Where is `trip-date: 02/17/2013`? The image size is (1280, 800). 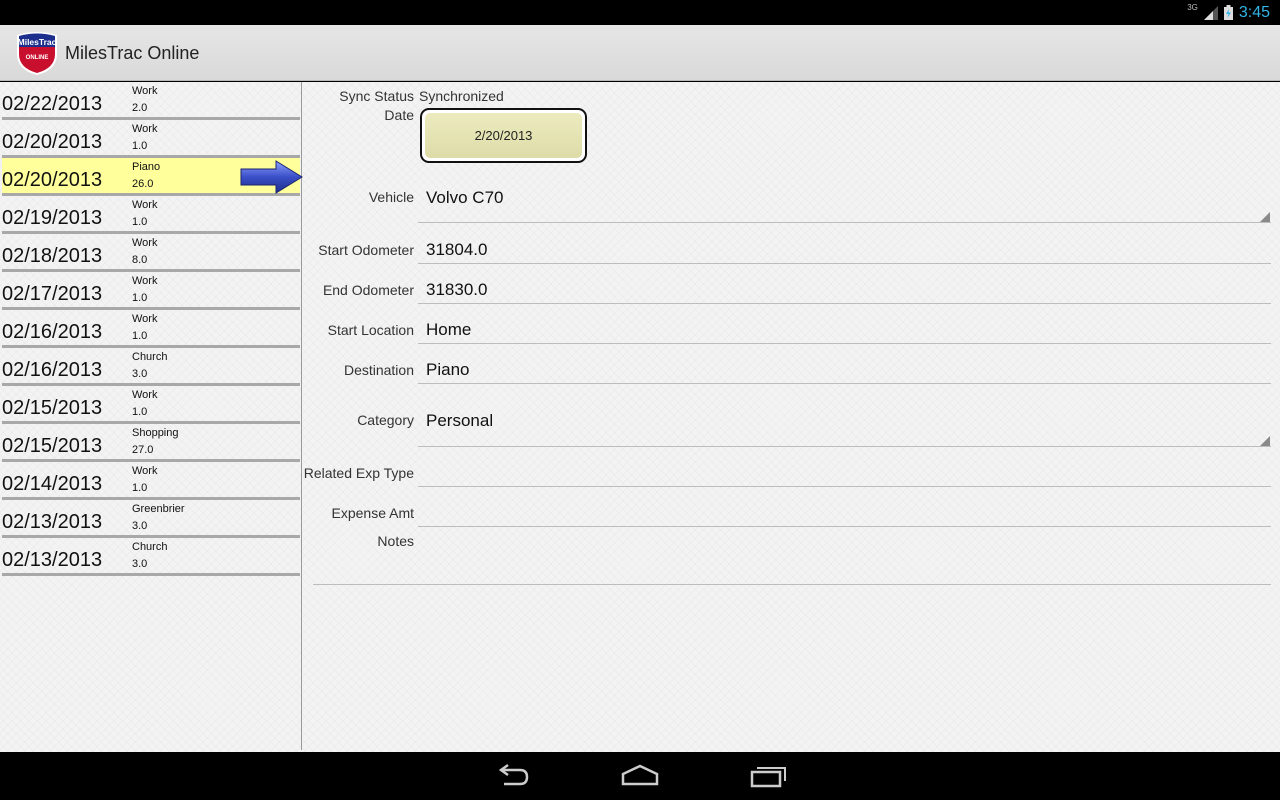
trip-date: 02/17/2013 is located at coordinates (52, 294).